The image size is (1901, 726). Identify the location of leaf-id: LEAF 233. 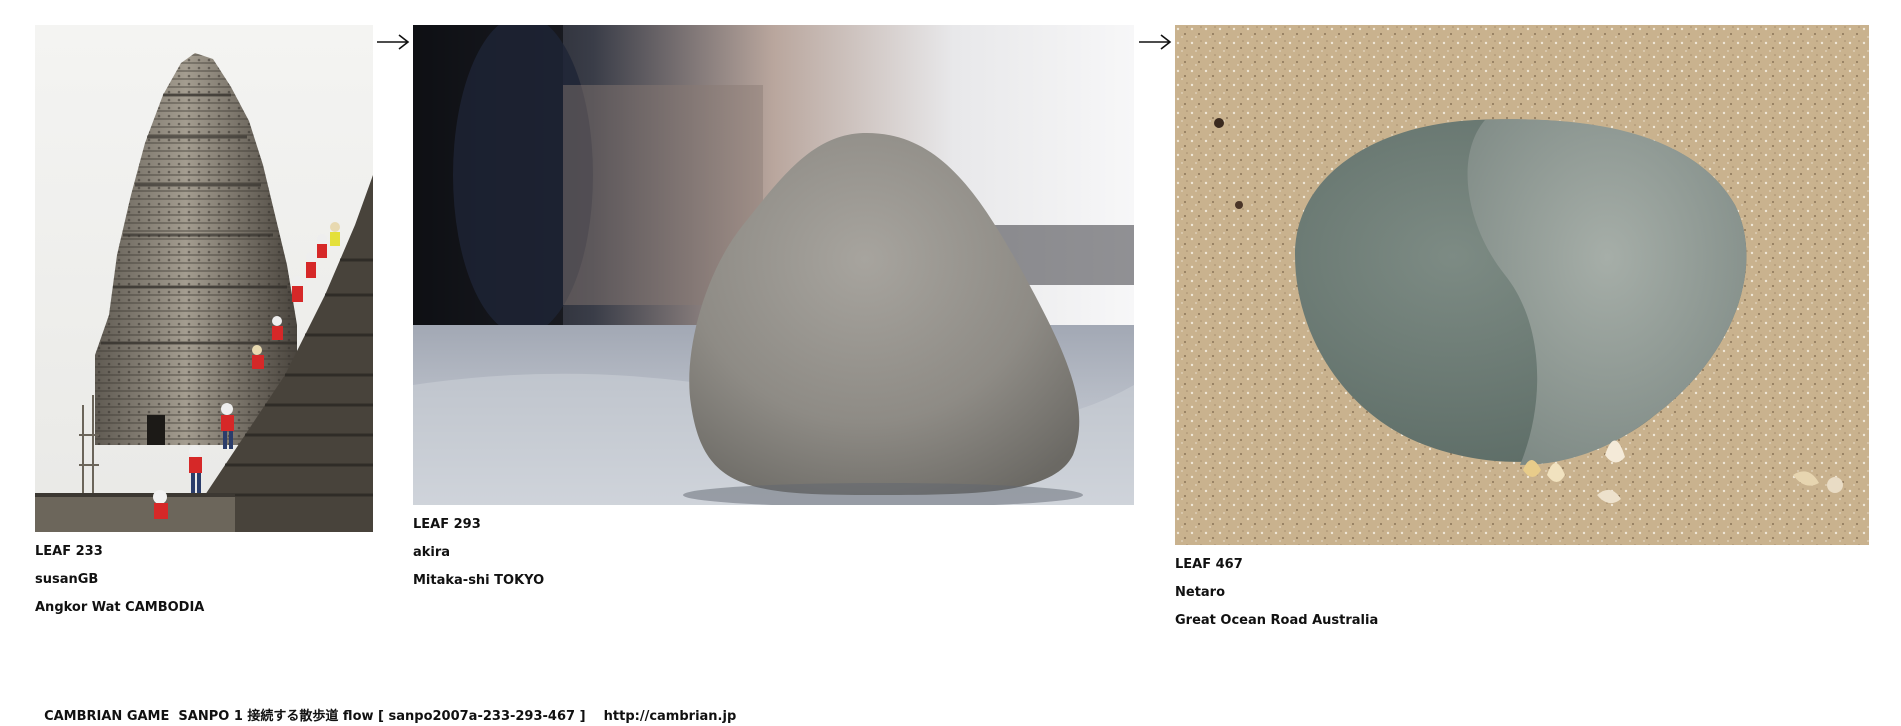
(69, 551).